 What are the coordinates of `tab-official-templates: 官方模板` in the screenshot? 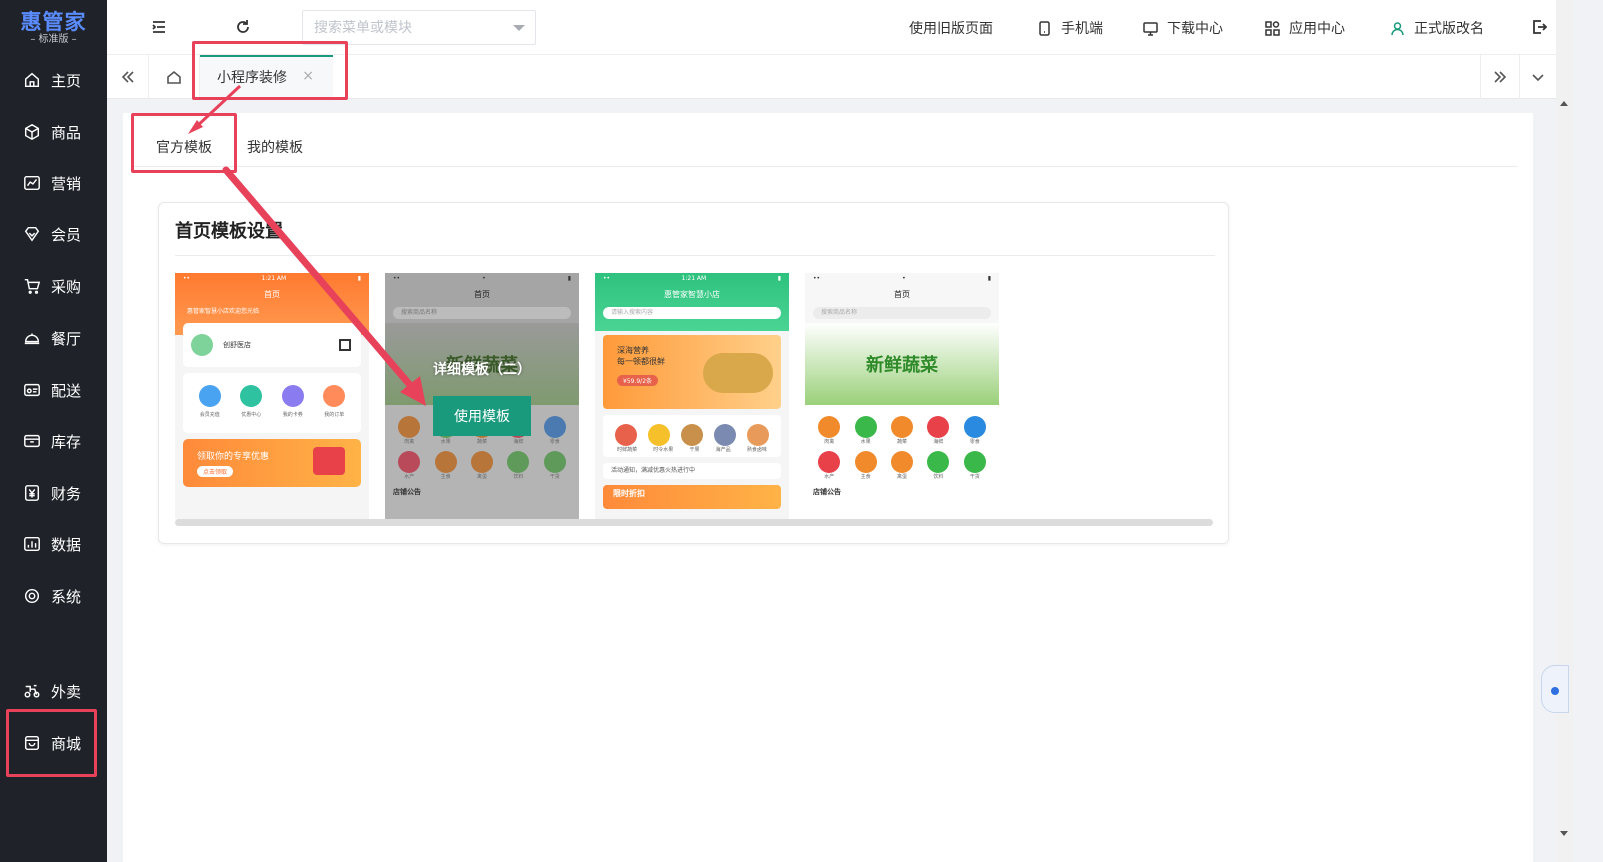 It's located at (184, 147).